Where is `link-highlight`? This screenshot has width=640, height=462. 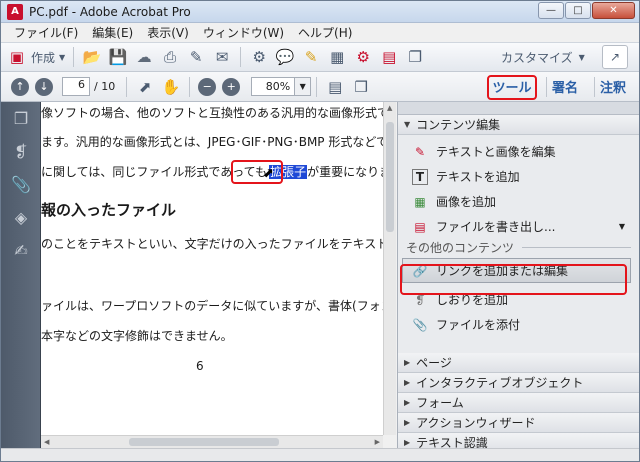
link-highlight is located at coordinates (513, 279).